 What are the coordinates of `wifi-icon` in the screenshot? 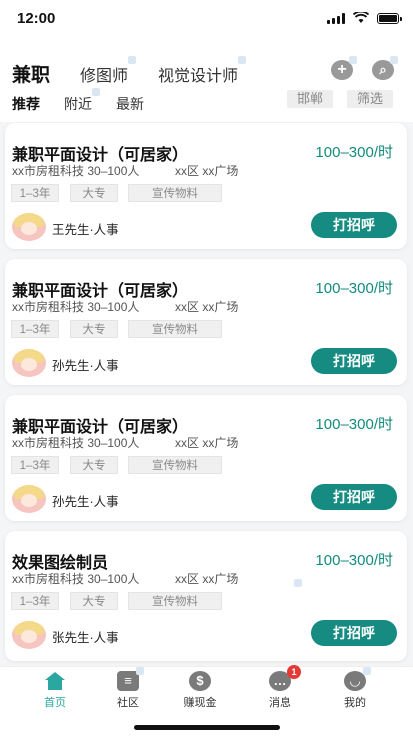 It's located at (361, 17).